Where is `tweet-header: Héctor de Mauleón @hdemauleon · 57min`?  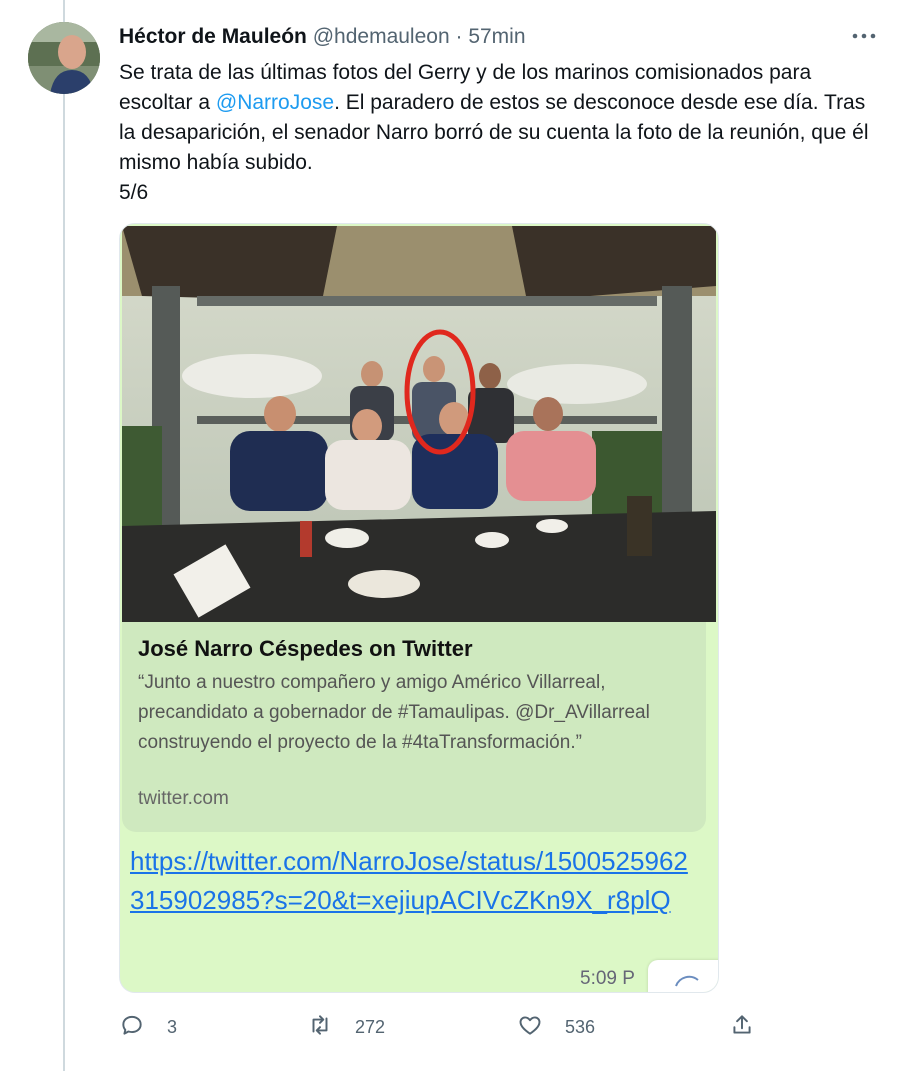
tweet-header: Héctor de Mauleón @hdemauleon · 57min is located at coordinates (322, 37).